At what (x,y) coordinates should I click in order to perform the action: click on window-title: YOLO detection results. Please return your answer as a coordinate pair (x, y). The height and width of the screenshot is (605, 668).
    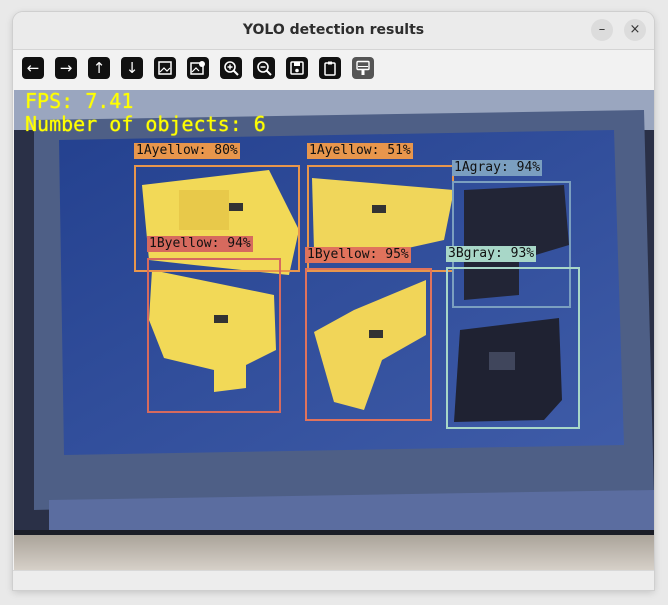
    Looking at the image, I should click on (333, 30).